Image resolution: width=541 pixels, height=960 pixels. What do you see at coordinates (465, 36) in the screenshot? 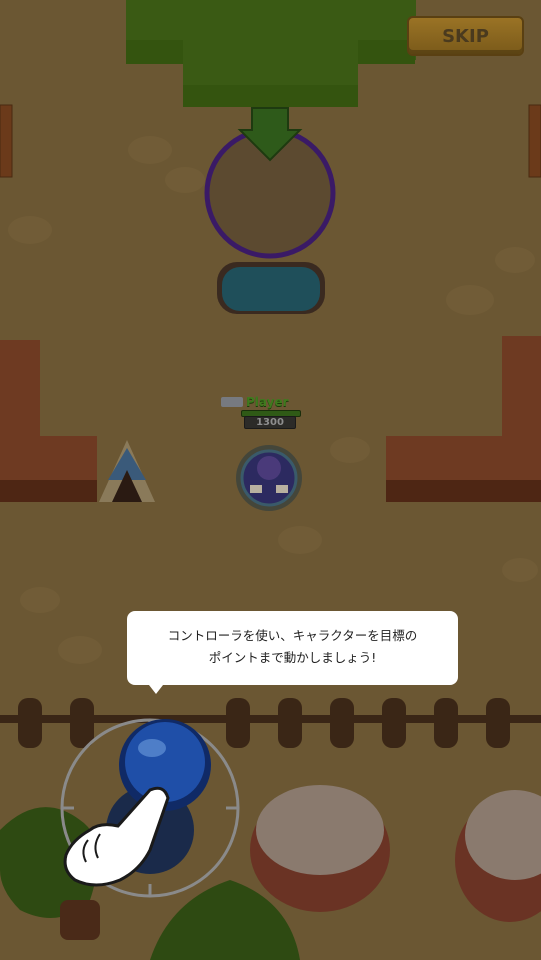
I see `skip-button: SKIP` at bounding box center [465, 36].